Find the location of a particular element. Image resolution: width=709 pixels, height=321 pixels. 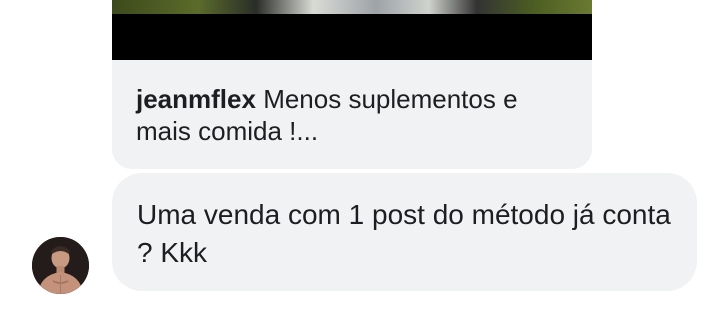

post-author-username: jeanmflex is located at coordinates (196, 99).